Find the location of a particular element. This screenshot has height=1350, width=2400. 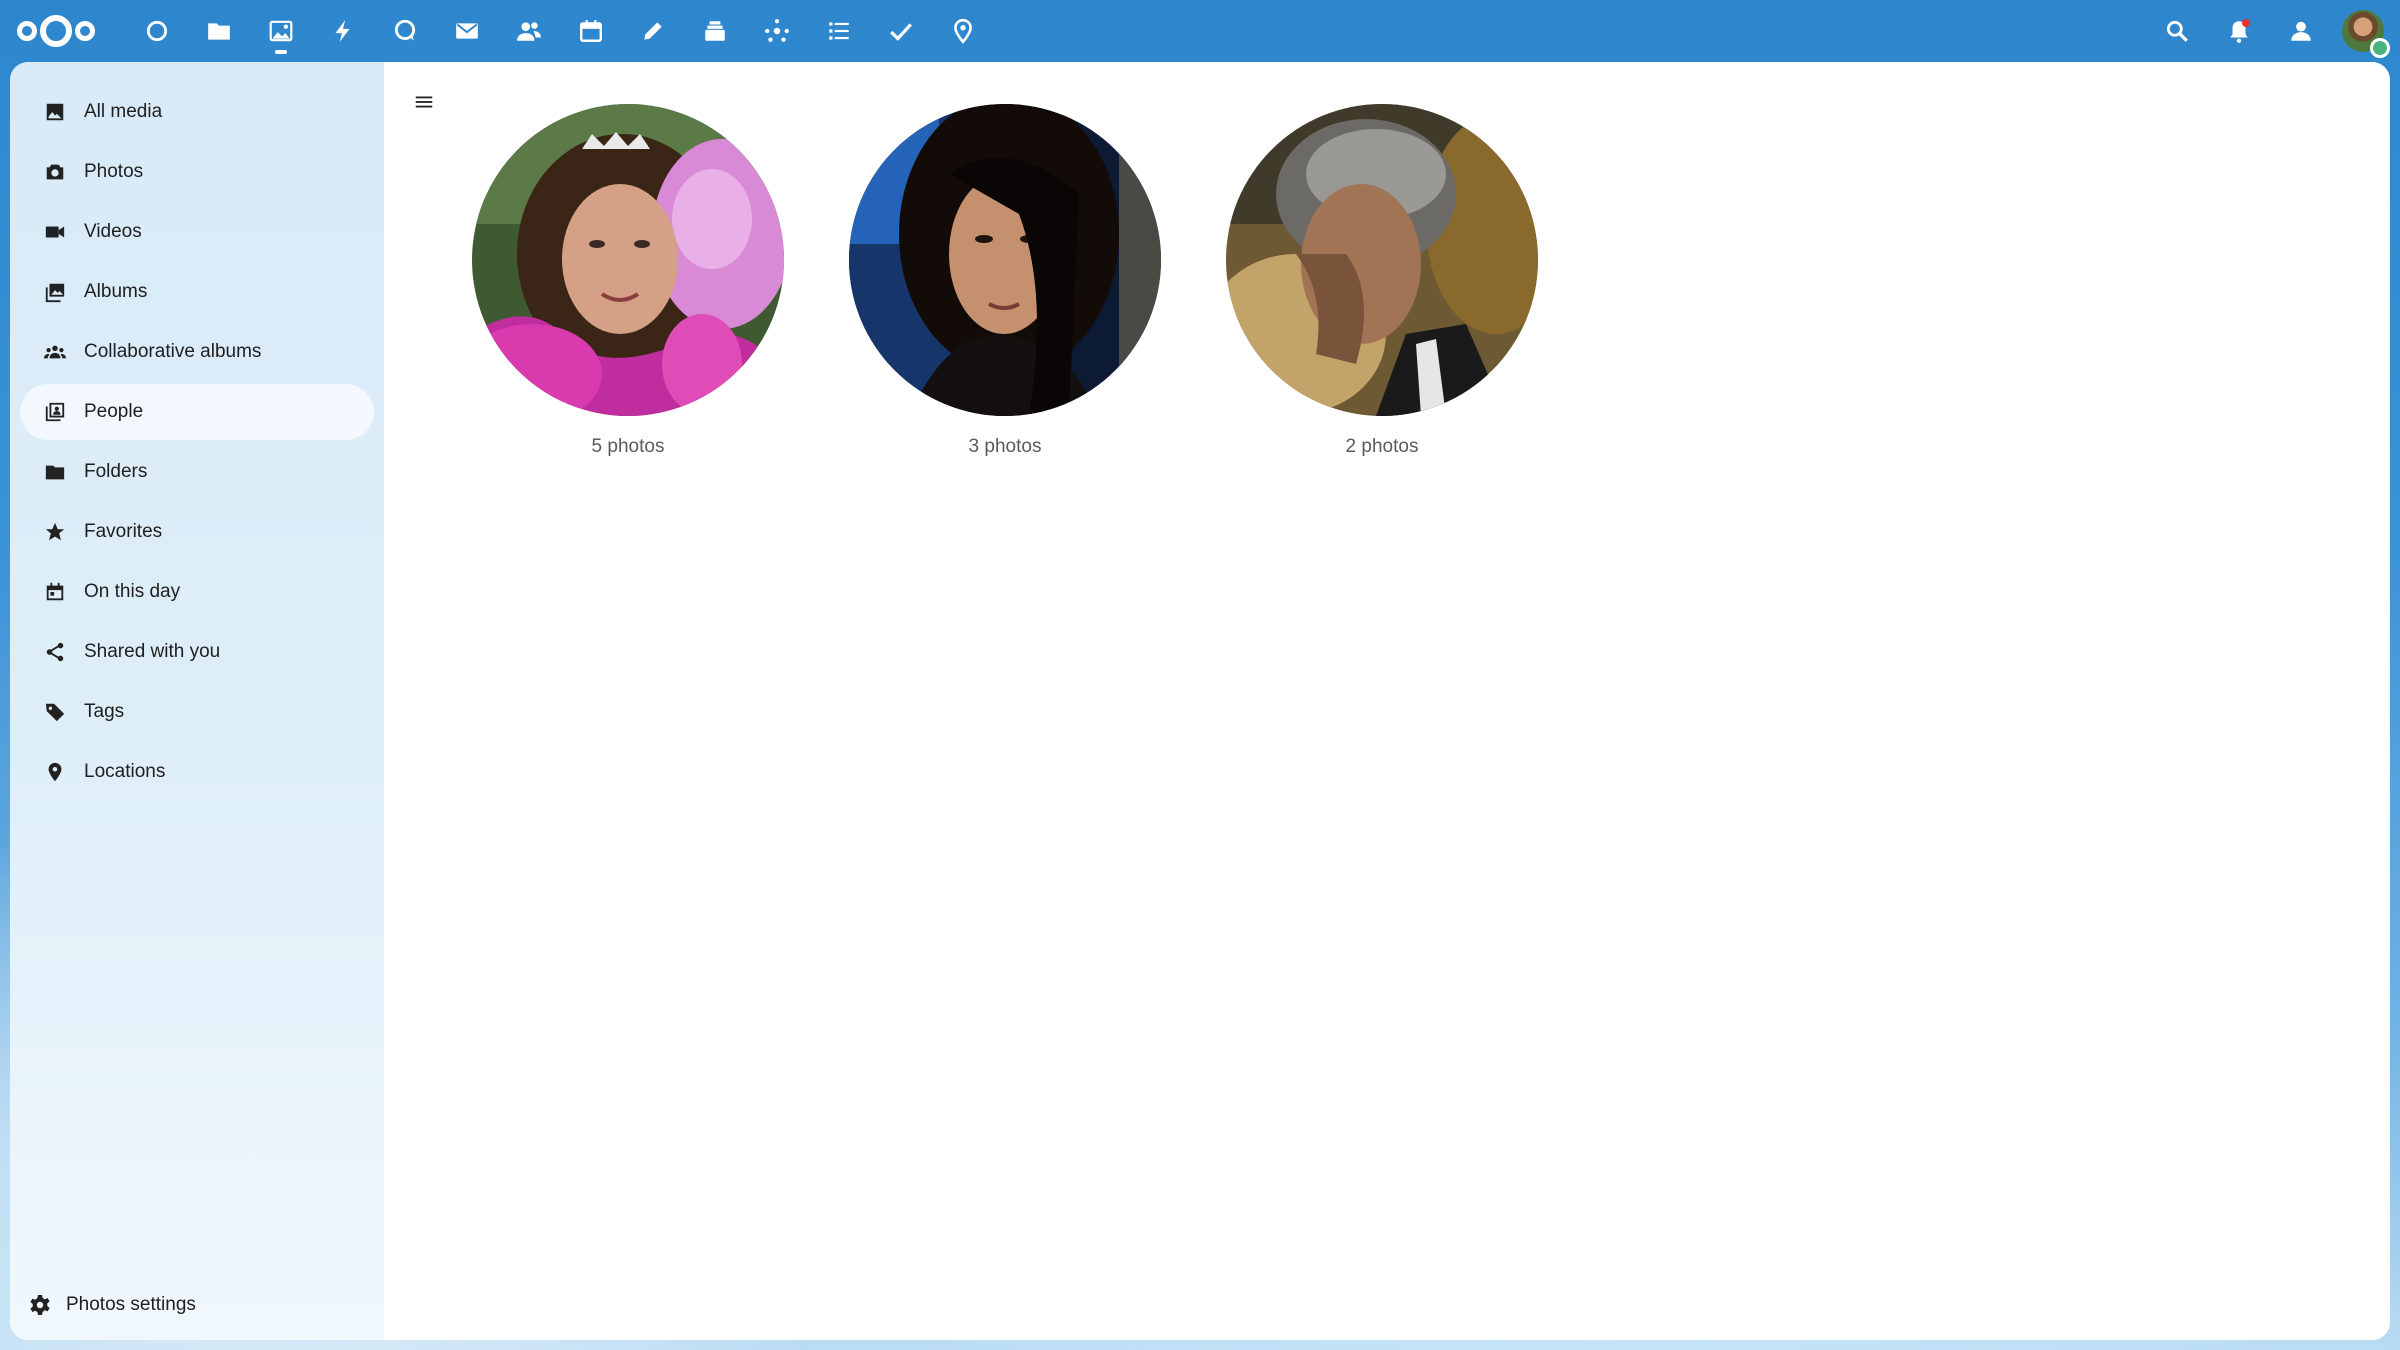

people-grid: 5 photos 3 photos 2 photos is located at coordinates (1005, 281).